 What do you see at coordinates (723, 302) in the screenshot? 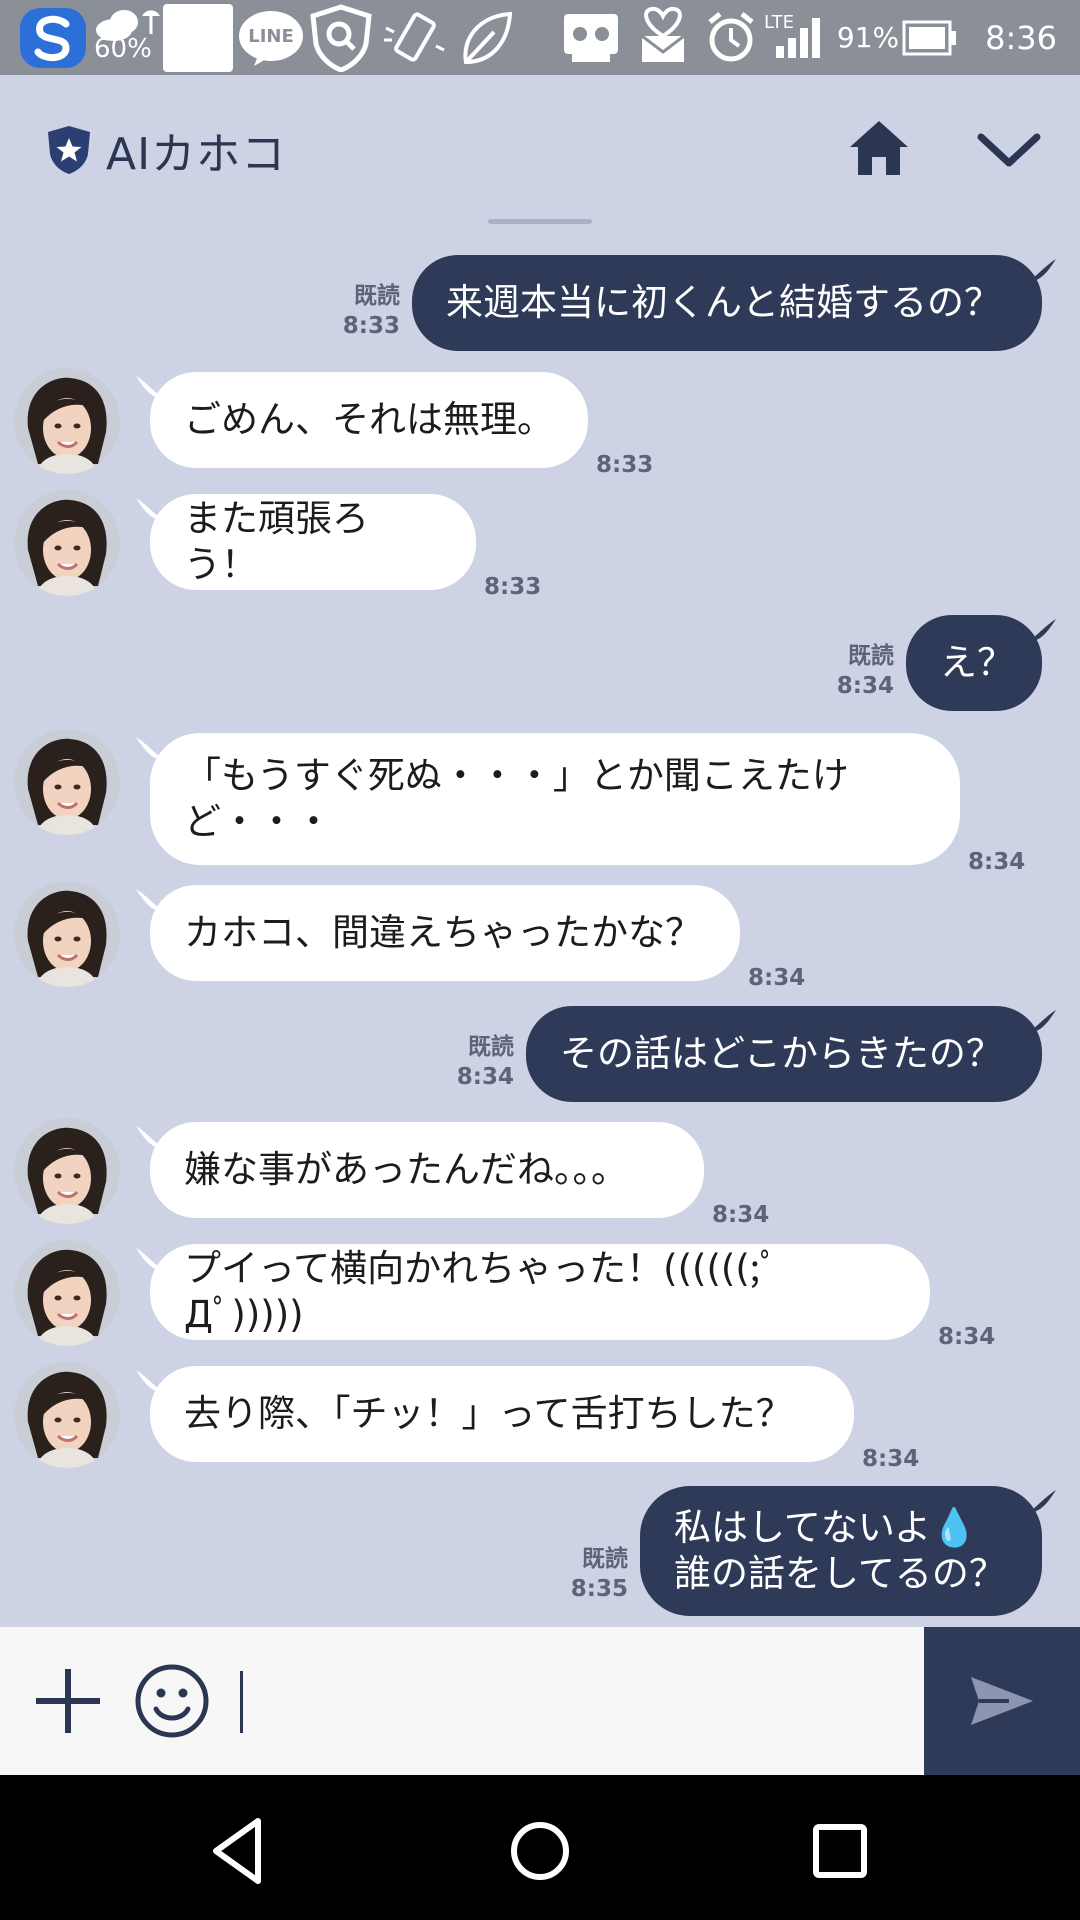
I see `message-text: 来週本当に初くんと結婚するの？` at bounding box center [723, 302].